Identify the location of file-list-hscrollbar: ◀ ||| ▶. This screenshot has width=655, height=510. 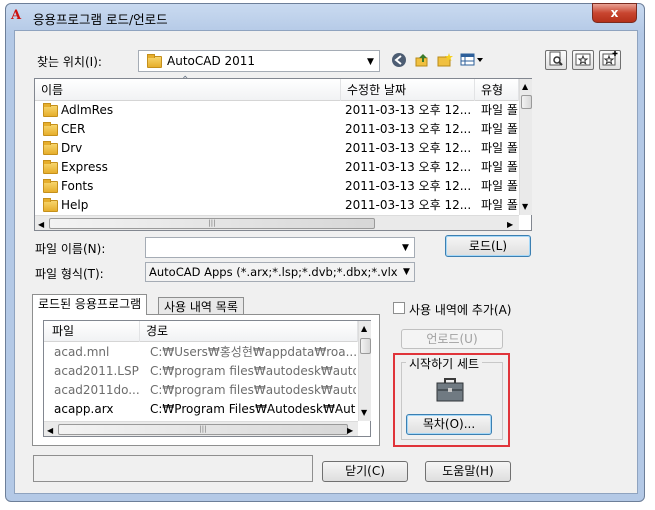
(277, 222).